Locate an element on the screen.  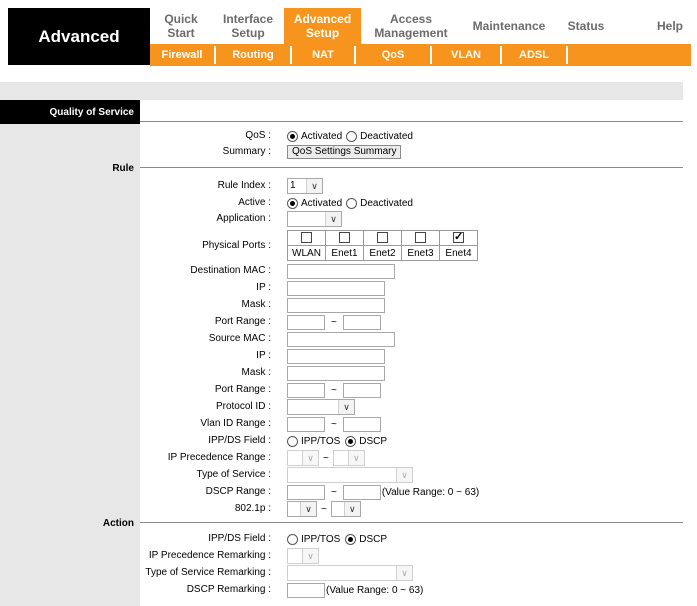
destination-port-end-input is located at coordinates (361, 322).